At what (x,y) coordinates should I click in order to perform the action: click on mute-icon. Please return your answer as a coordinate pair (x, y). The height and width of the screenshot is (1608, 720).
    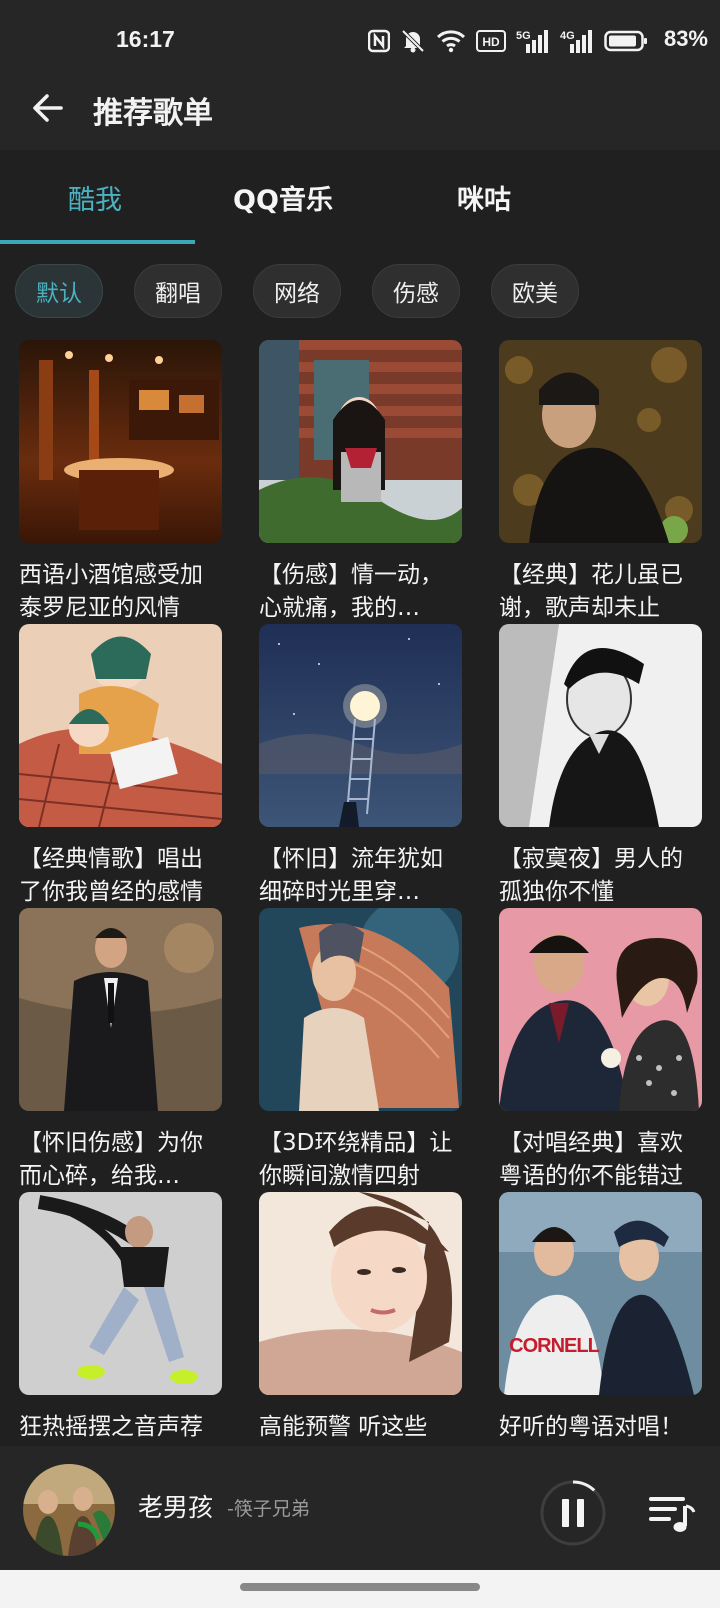
    Looking at the image, I should click on (413, 41).